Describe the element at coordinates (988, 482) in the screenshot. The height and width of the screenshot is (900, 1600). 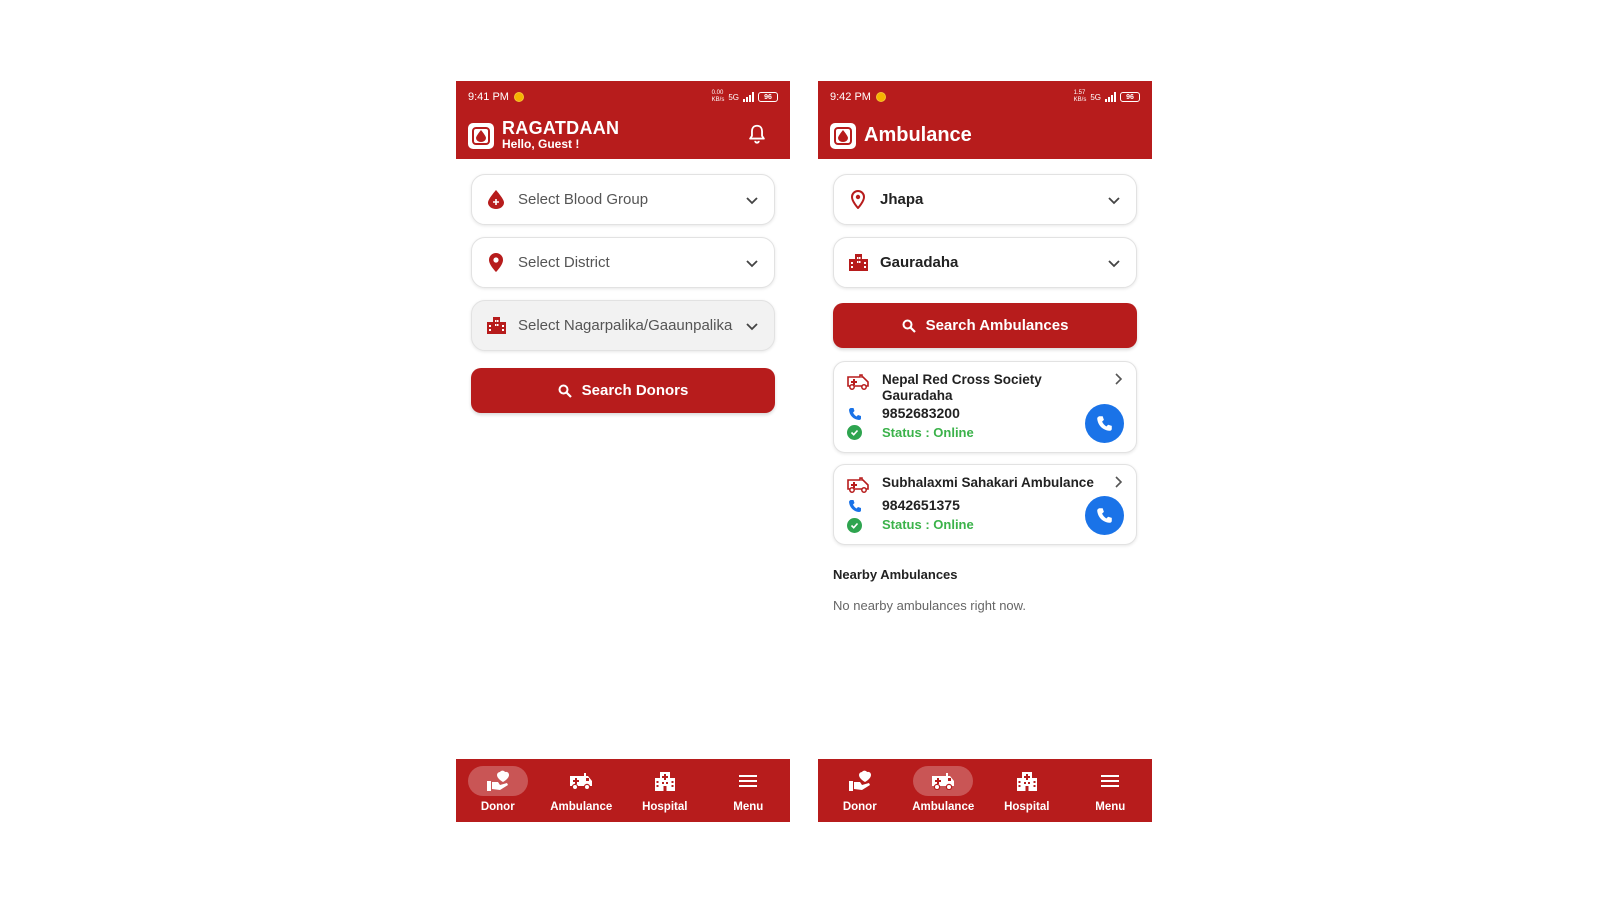
I see `ambulance-name: Subhalaxmi Sahakari Ambulance` at that location.